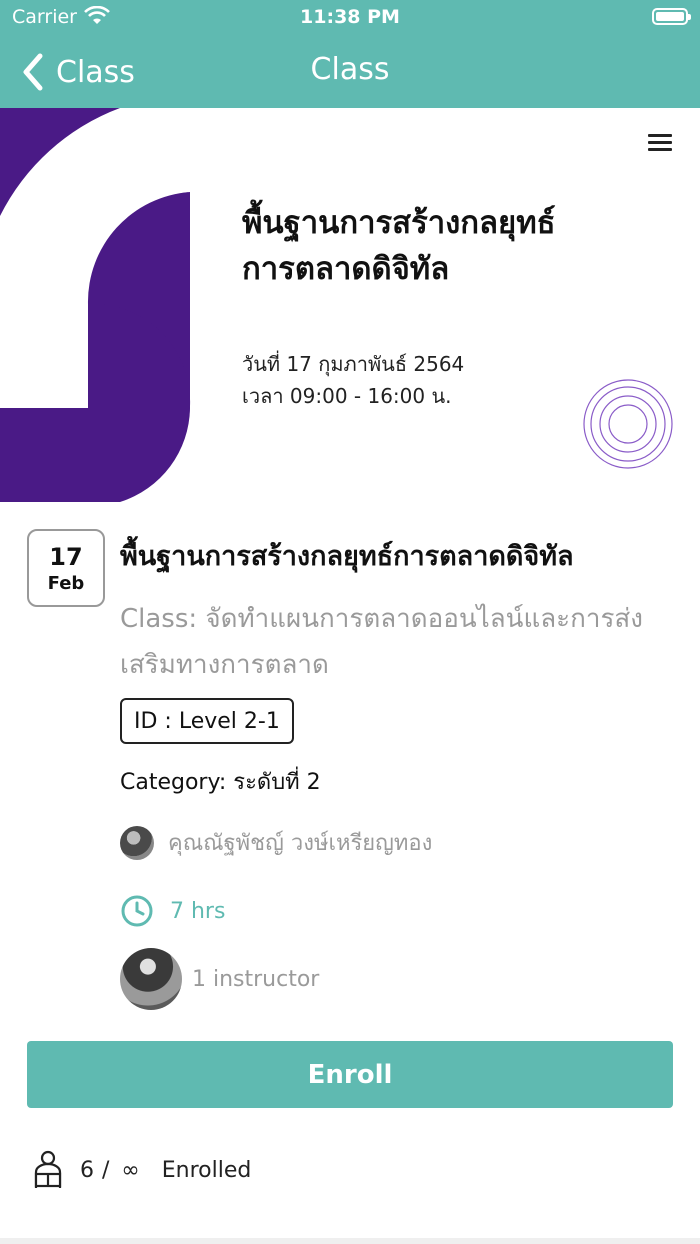  What do you see at coordinates (346, 269) in the screenshot?
I see `banner-title-line2: การตลาดดิจิทัล` at bounding box center [346, 269].